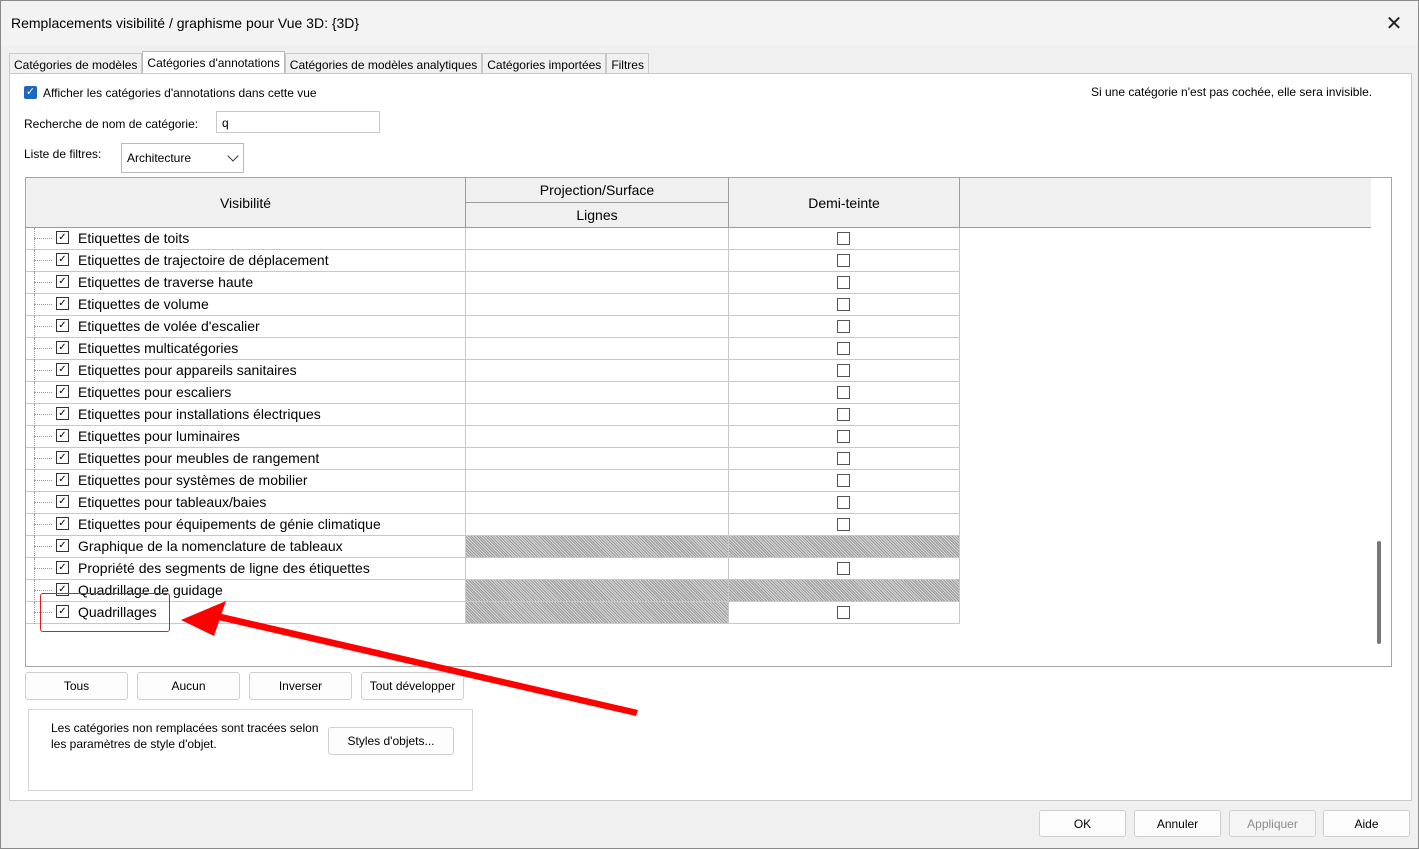 This screenshot has width=1419, height=849. What do you see at coordinates (203, 618) in the screenshot?
I see `annotation-arrow-head` at bounding box center [203, 618].